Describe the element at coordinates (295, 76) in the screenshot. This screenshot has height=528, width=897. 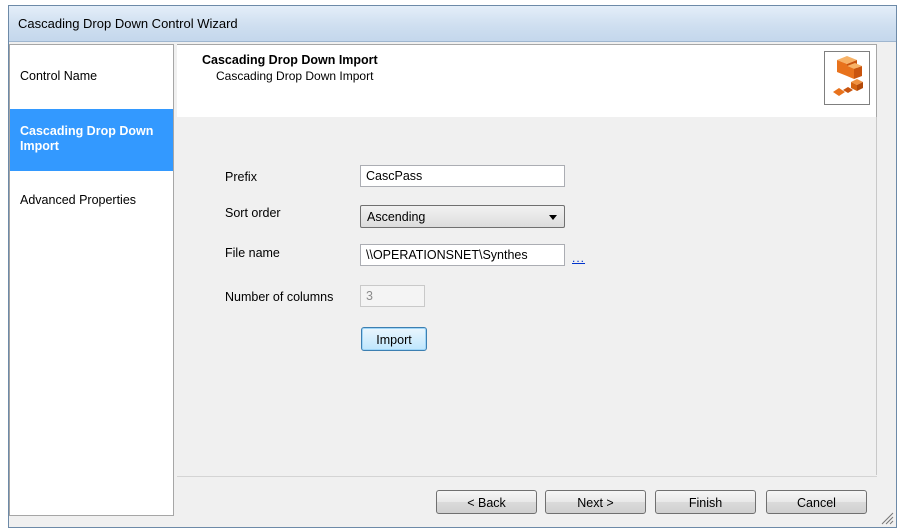
I see `step-subtitle: Cascading Drop Down Import` at that location.